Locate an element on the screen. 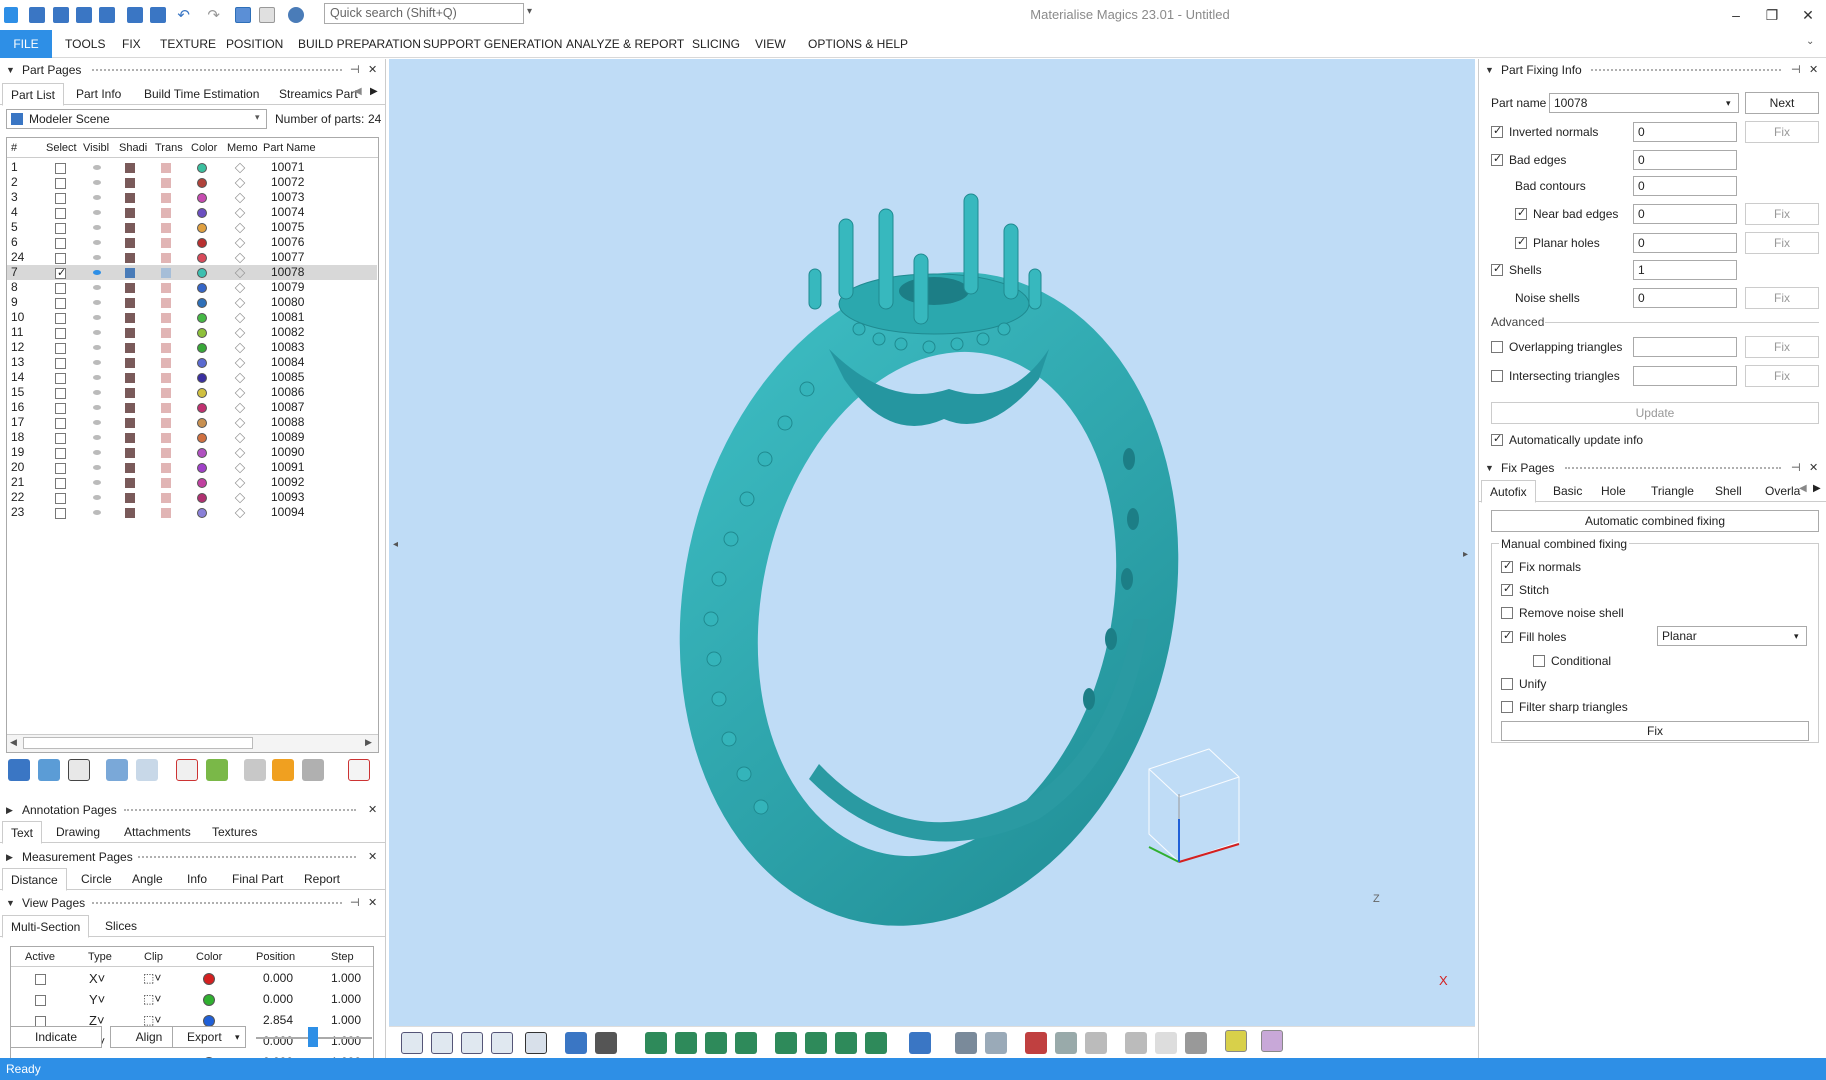 The image size is (1826, 1080). deselect-icon is located at coordinates (266, 15).